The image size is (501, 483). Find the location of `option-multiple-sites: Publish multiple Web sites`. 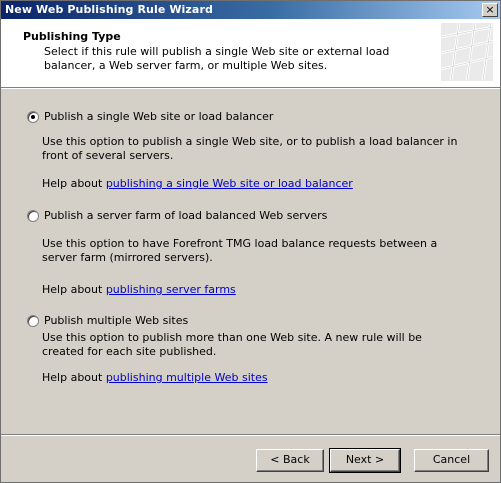

option-multiple-sites: Publish multiple Web sites is located at coordinates (107, 320).